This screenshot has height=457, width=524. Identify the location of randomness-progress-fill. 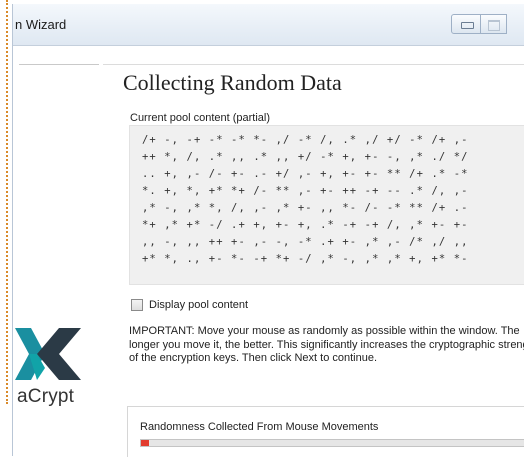
(145, 443).